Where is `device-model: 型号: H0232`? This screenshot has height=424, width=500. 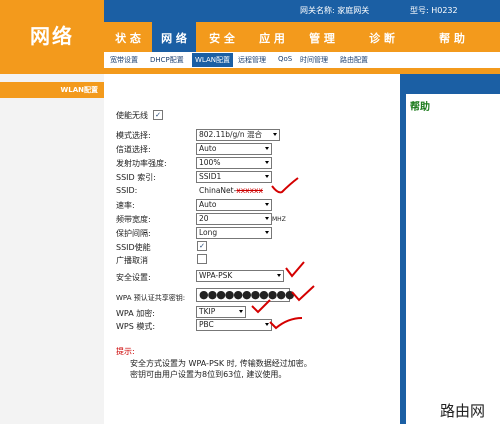
device-model: 型号: H0232 is located at coordinates (434, 10).